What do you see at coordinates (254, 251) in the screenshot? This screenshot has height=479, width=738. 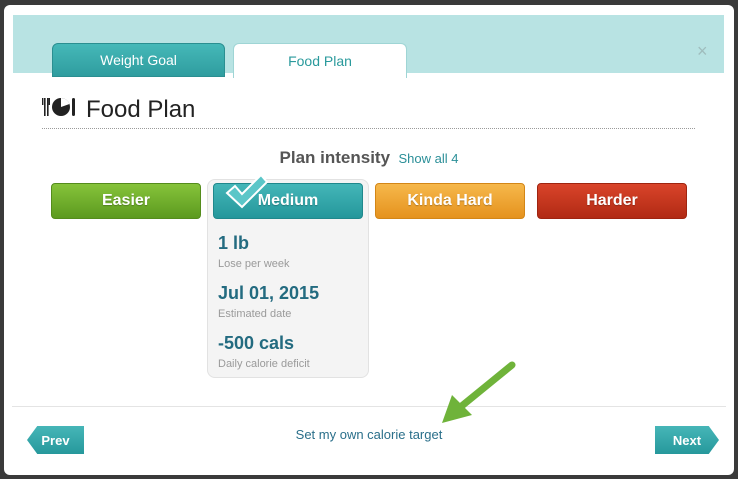 I see `rate-stat: 1 lb Lose per week` at bounding box center [254, 251].